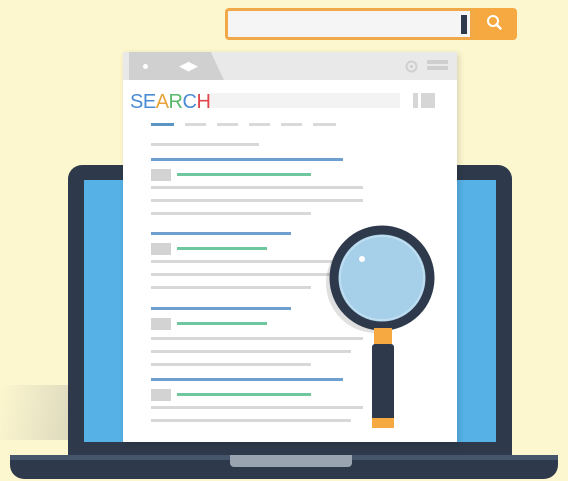 The width and height of the screenshot is (568, 481). What do you see at coordinates (349, 24) in the screenshot?
I see `top-search-input` at bounding box center [349, 24].